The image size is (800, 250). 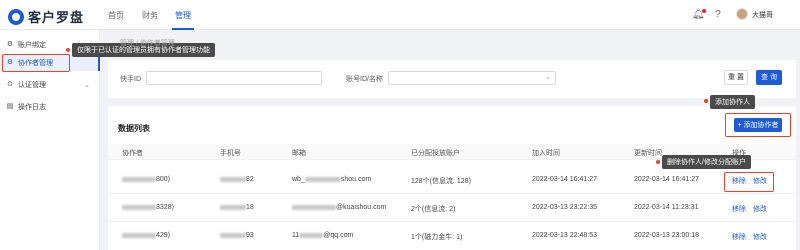 What do you see at coordinates (749, 182) in the screenshot?
I see `highlight-box-operations` at bounding box center [749, 182].